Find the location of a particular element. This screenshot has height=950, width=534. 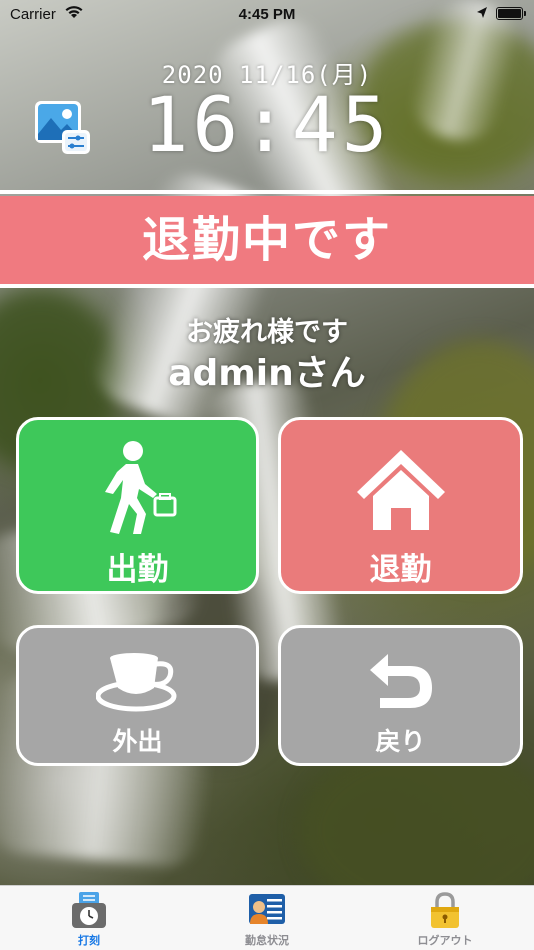

clock-out-button: 退勤 is located at coordinates (400, 505).